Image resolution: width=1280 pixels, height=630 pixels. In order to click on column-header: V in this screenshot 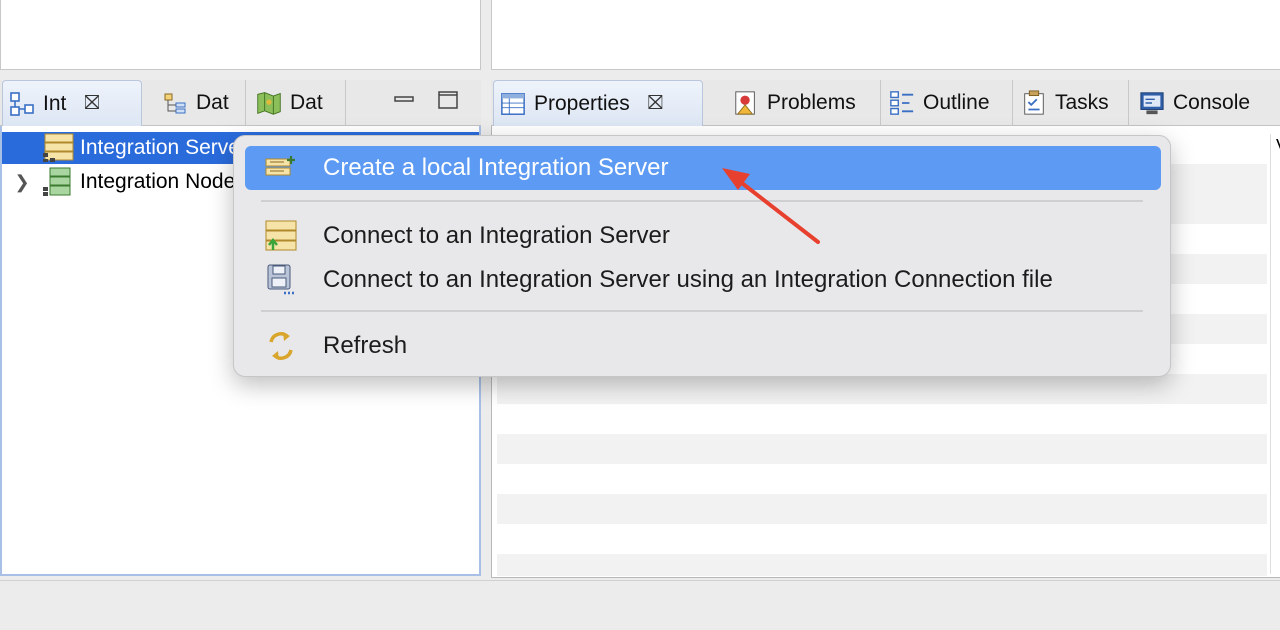, I will do `click(1278, 146)`.